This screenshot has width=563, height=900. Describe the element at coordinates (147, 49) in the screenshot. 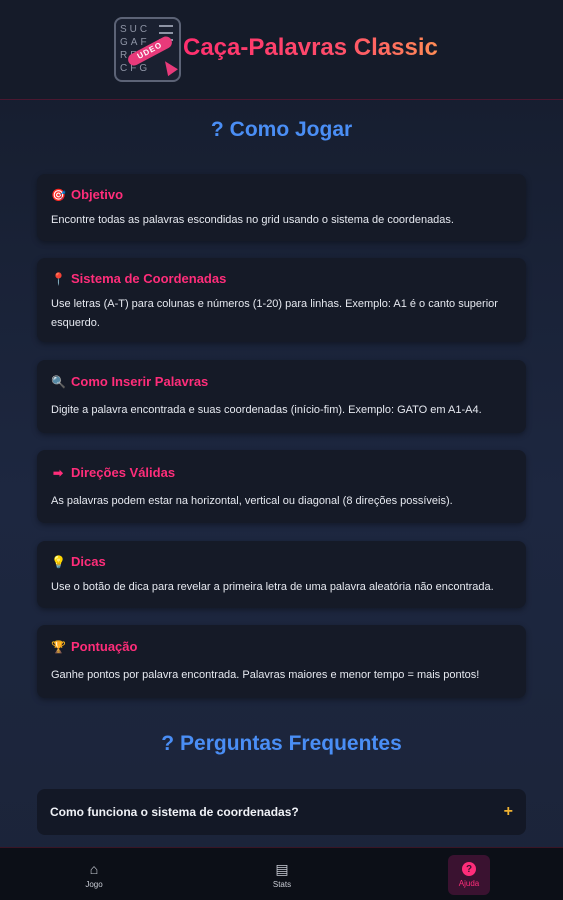

I see `app-logo: SUC GAF RFR CFG UDEO` at that location.